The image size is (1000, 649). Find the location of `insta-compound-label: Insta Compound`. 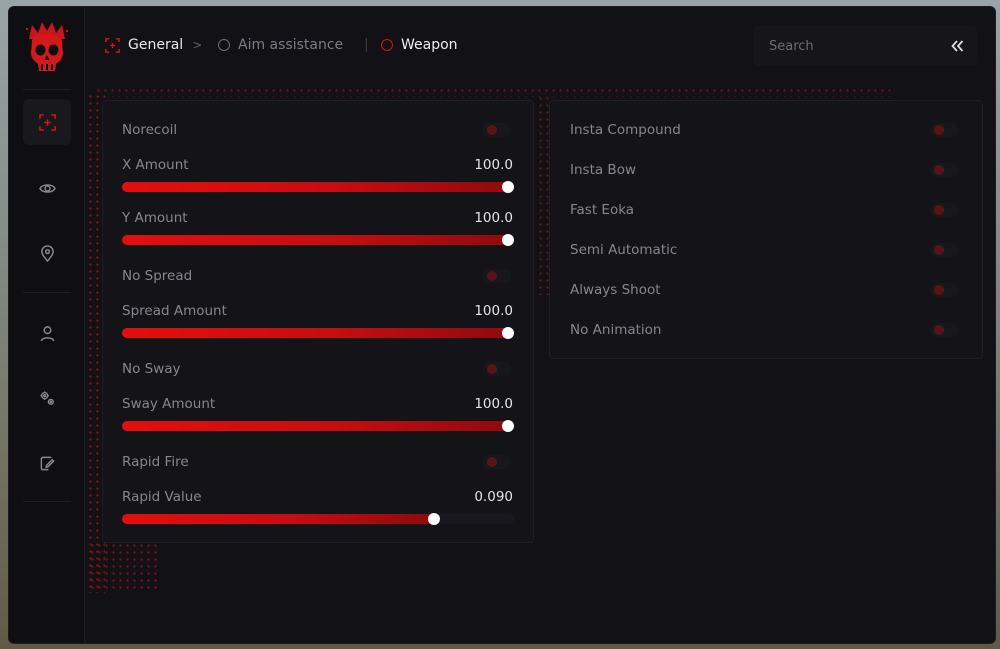

insta-compound-label: Insta Compound is located at coordinates (625, 130).